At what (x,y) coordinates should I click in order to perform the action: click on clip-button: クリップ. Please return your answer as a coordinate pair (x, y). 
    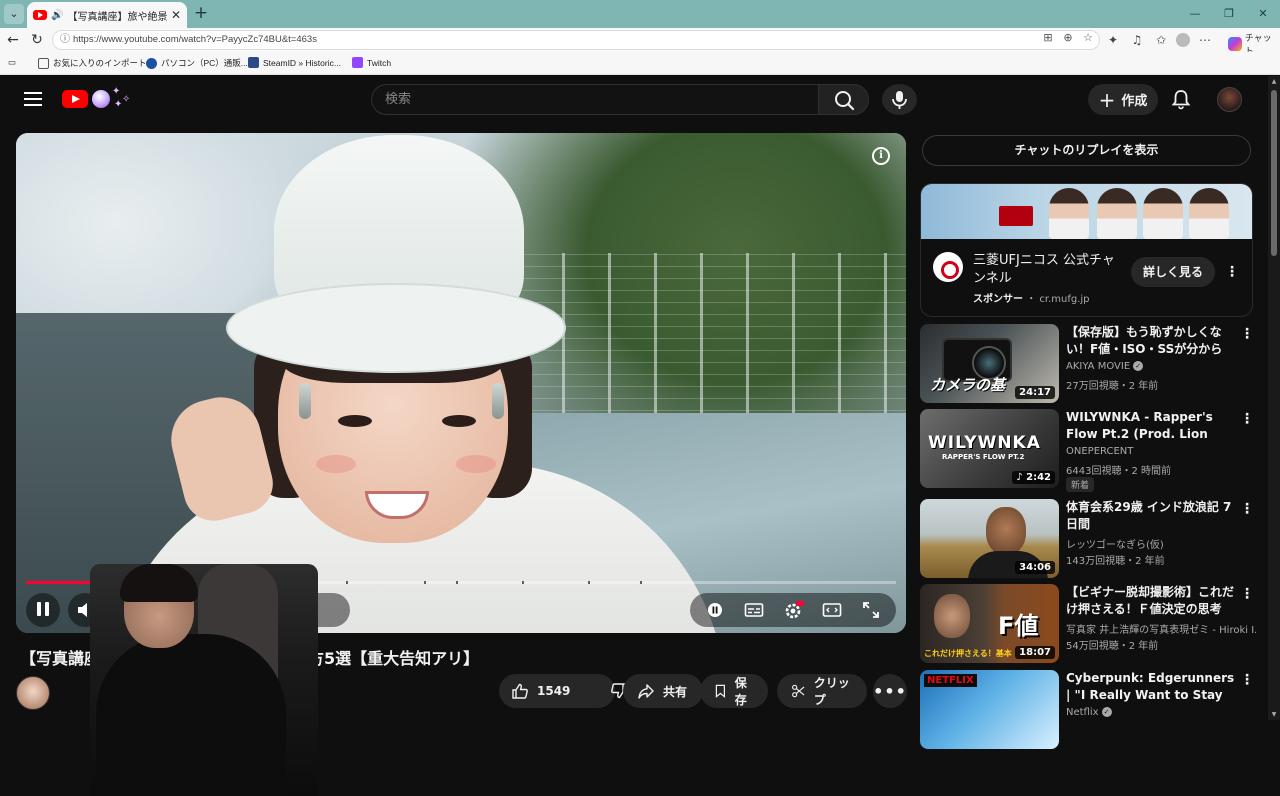
    Looking at the image, I should click on (822, 691).